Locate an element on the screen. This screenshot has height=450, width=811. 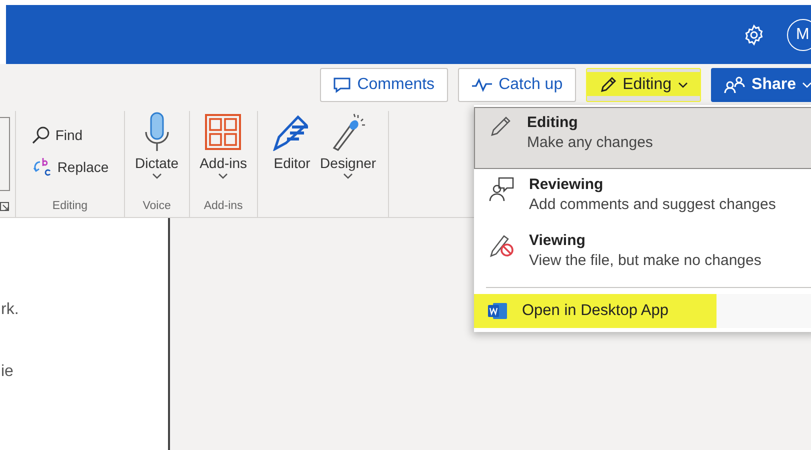
document-app-icon is located at coordinates (498, 311).